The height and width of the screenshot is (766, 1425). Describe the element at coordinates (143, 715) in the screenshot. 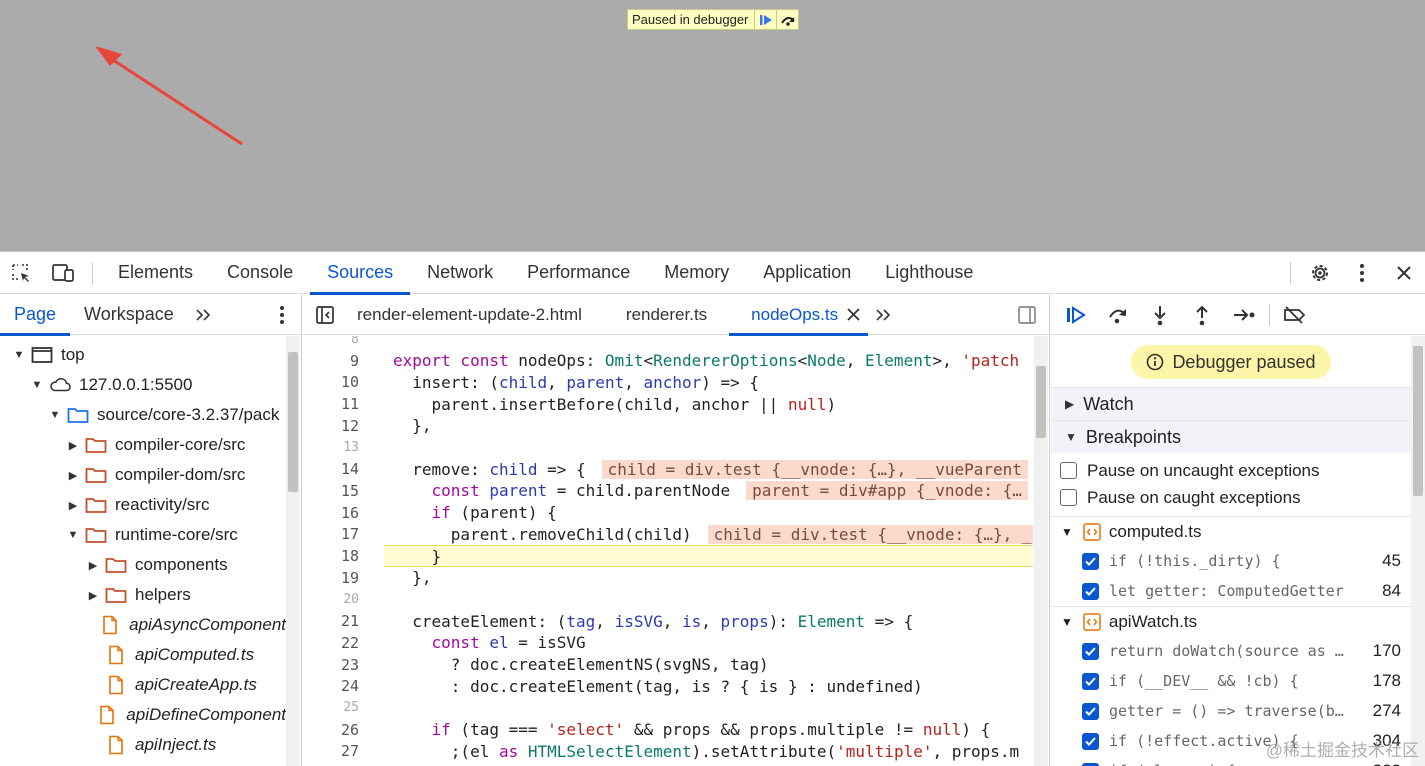

I see `tree-item: apiDefineComponent` at that location.